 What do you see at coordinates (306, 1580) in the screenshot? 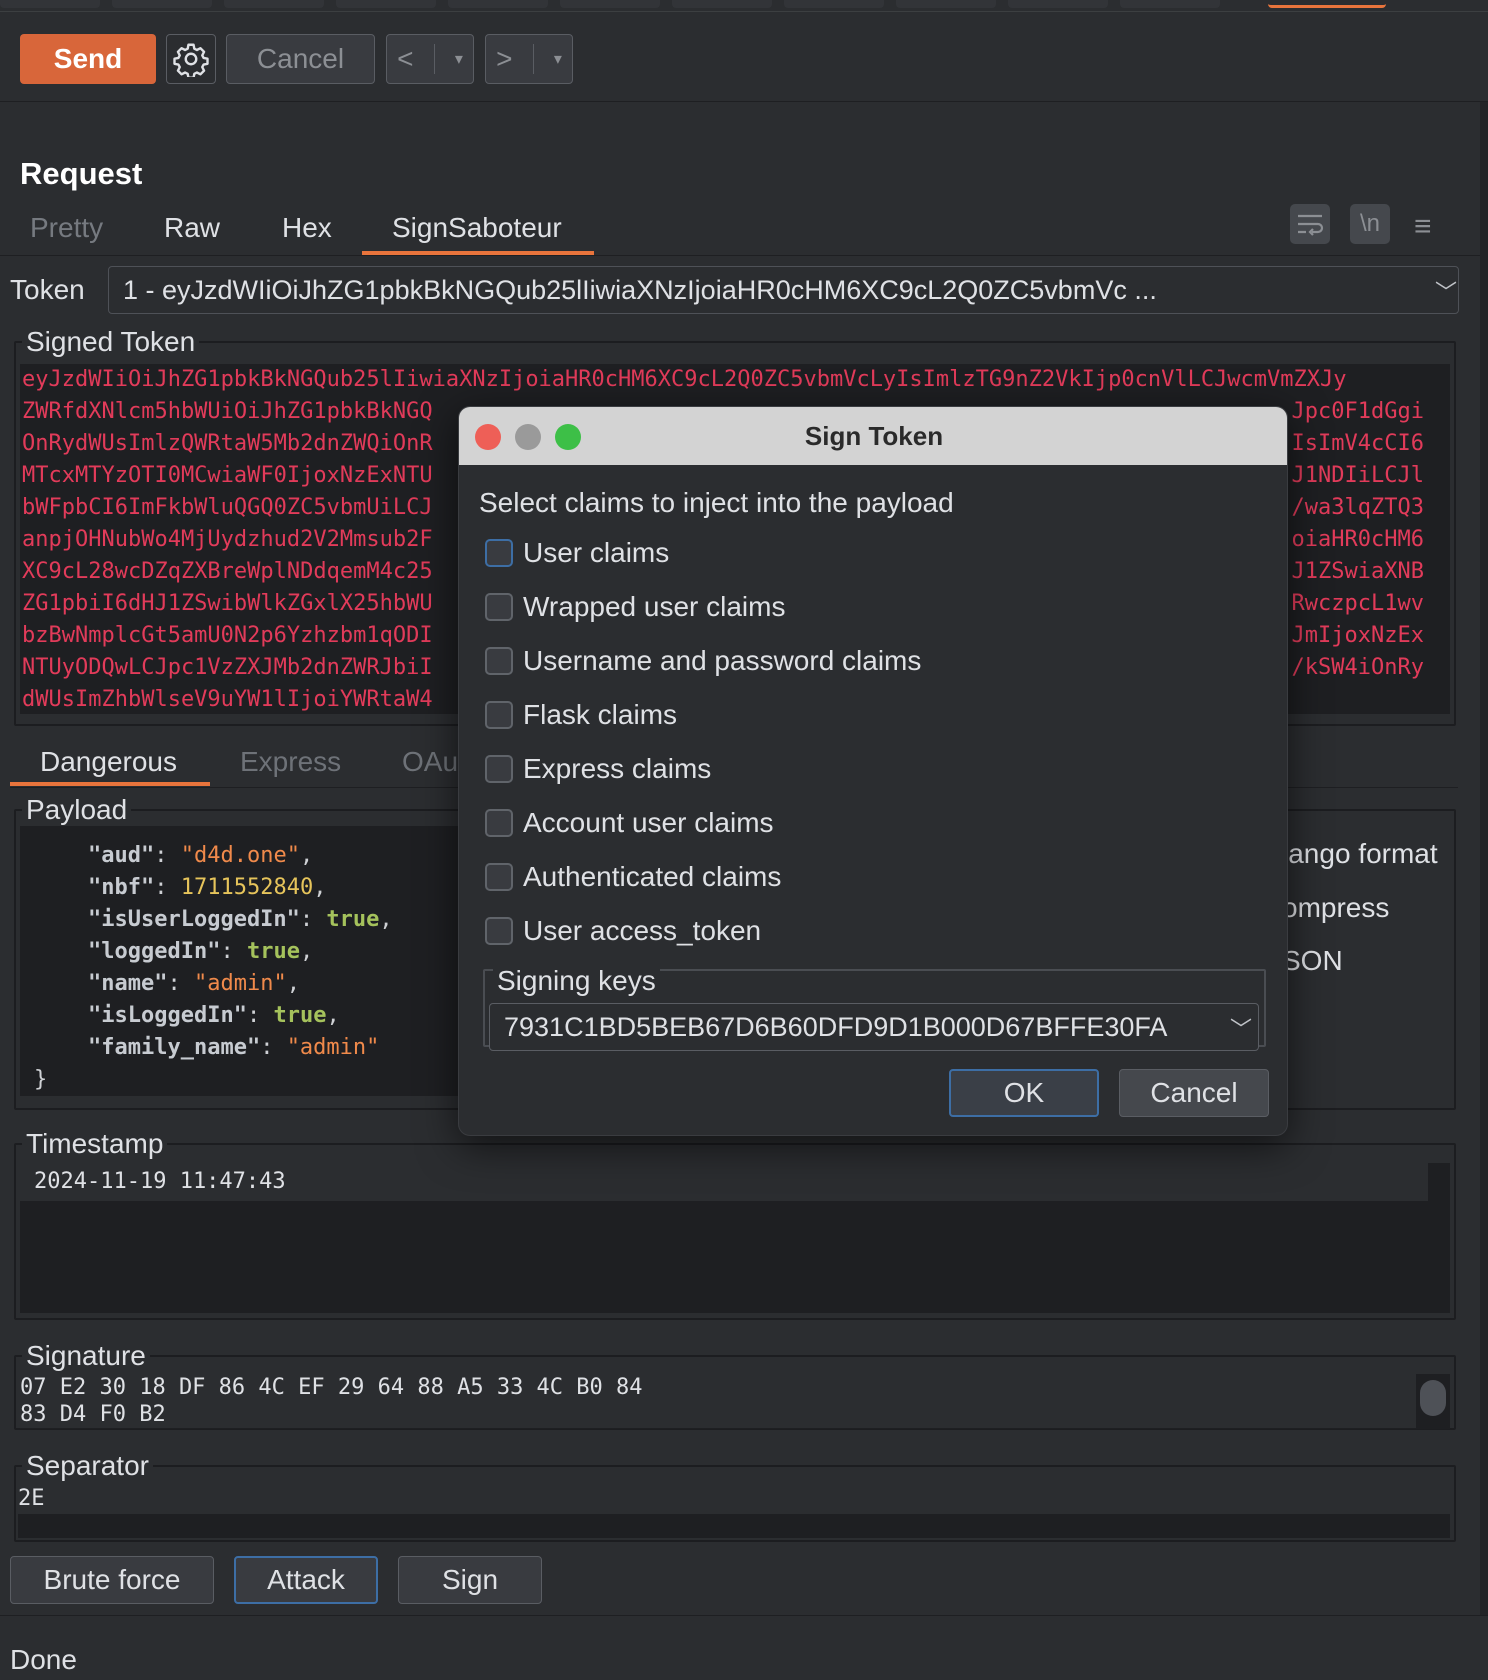
I see `attack-button: Attack` at bounding box center [306, 1580].